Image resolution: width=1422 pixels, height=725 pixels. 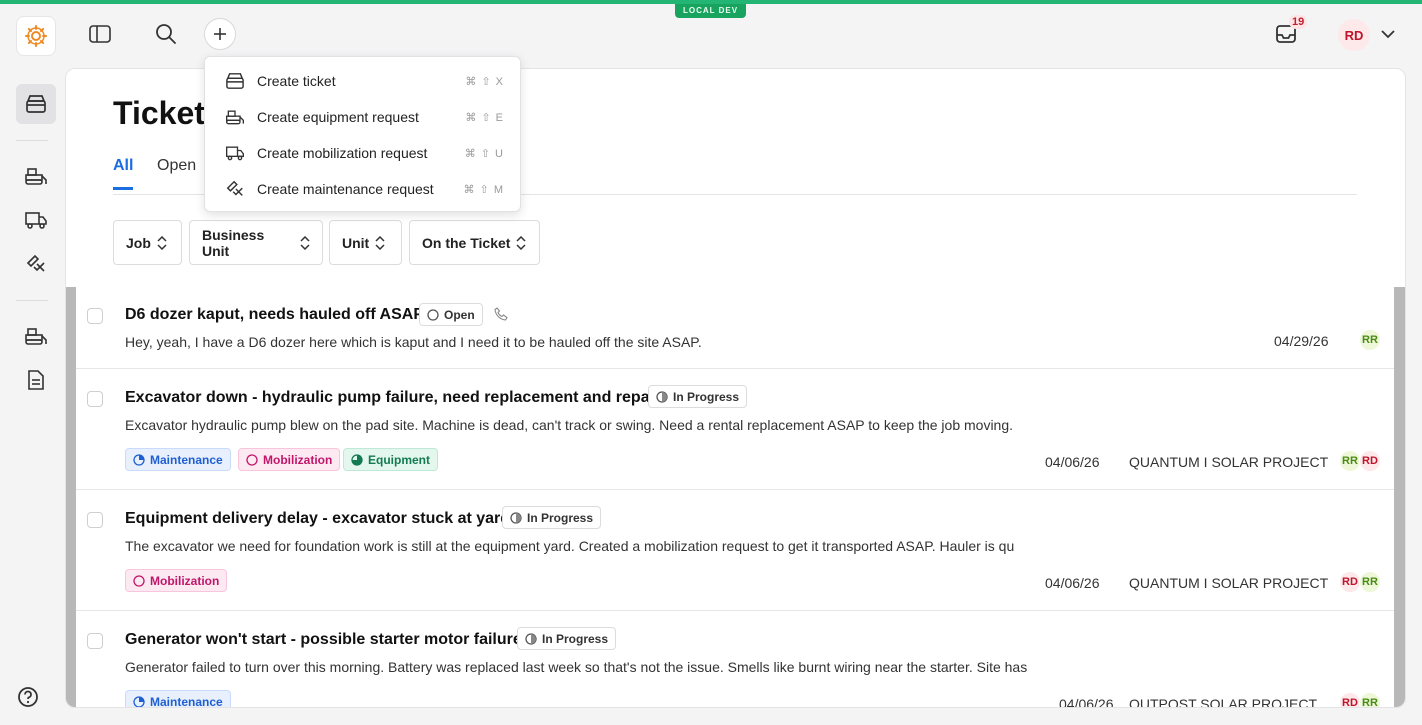 What do you see at coordinates (296, 81) in the screenshot?
I see `menu-item-label: Create ticket` at bounding box center [296, 81].